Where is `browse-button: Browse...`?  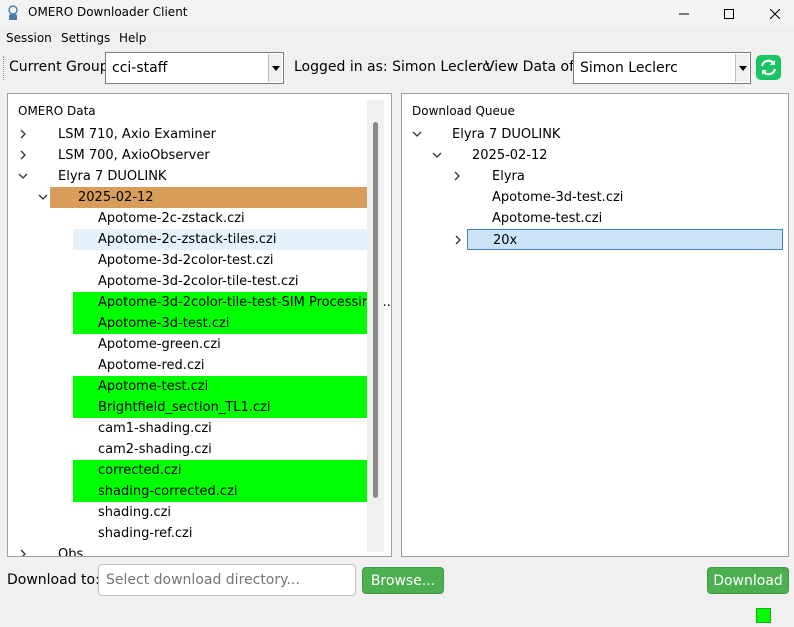 browse-button: Browse... is located at coordinates (403, 580).